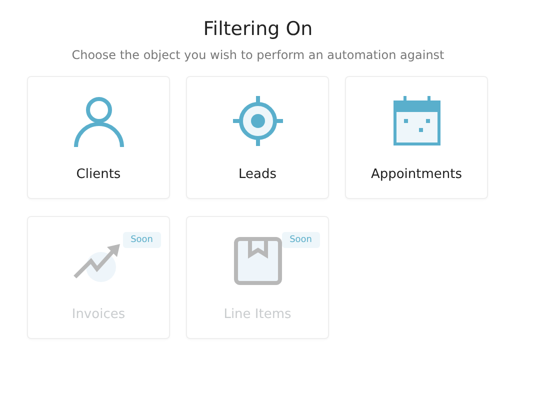  What do you see at coordinates (98, 137) in the screenshot?
I see `object-card: Clients` at bounding box center [98, 137].